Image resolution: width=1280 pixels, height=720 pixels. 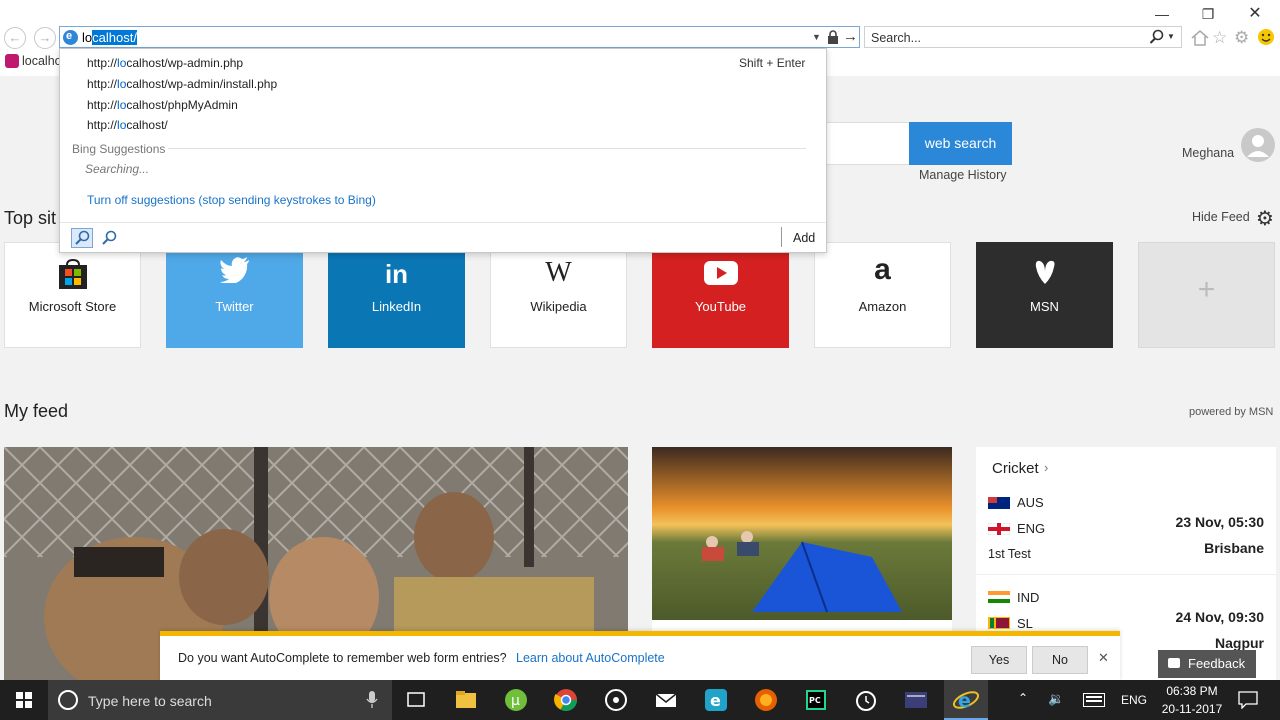 What do you see at coordinates (963, 175) in the screenshot?
I see `manage-history-link: Manage History` at bounding box center [963, 175].